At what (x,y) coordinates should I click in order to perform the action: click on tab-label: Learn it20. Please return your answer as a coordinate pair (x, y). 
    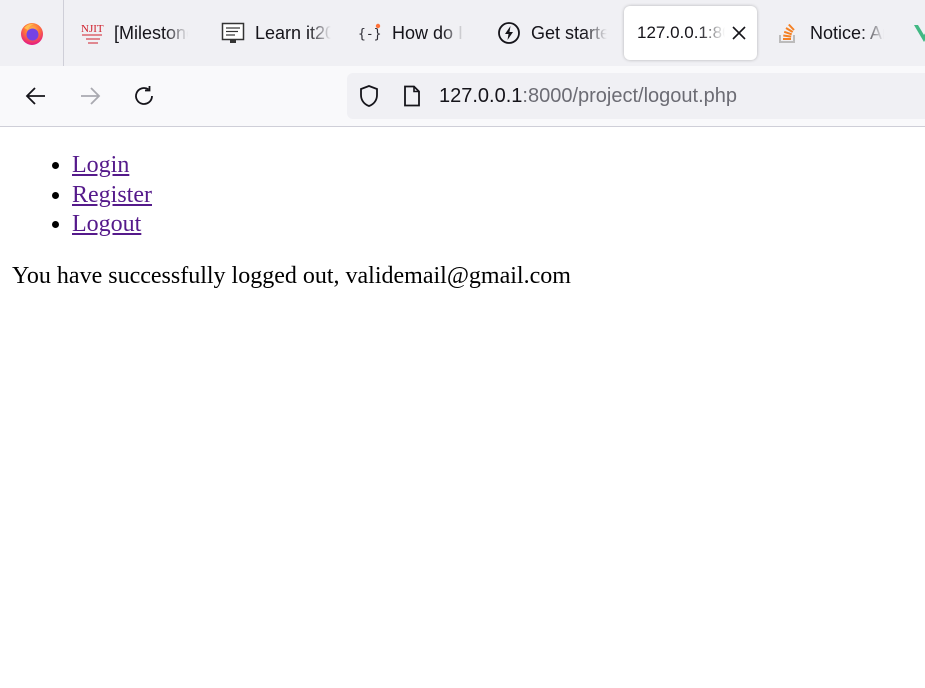
    Looking at the image, I should click on (293, 32).